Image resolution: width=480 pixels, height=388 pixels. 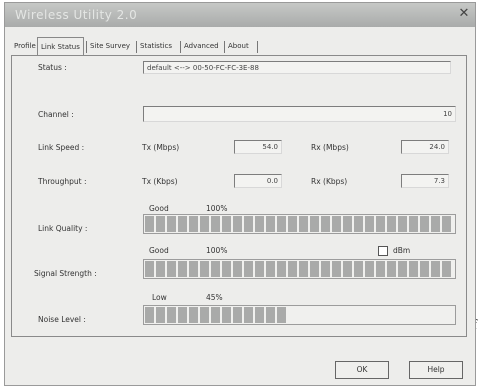 I want to click on ok-button: OK, so click(x=362, y=370).